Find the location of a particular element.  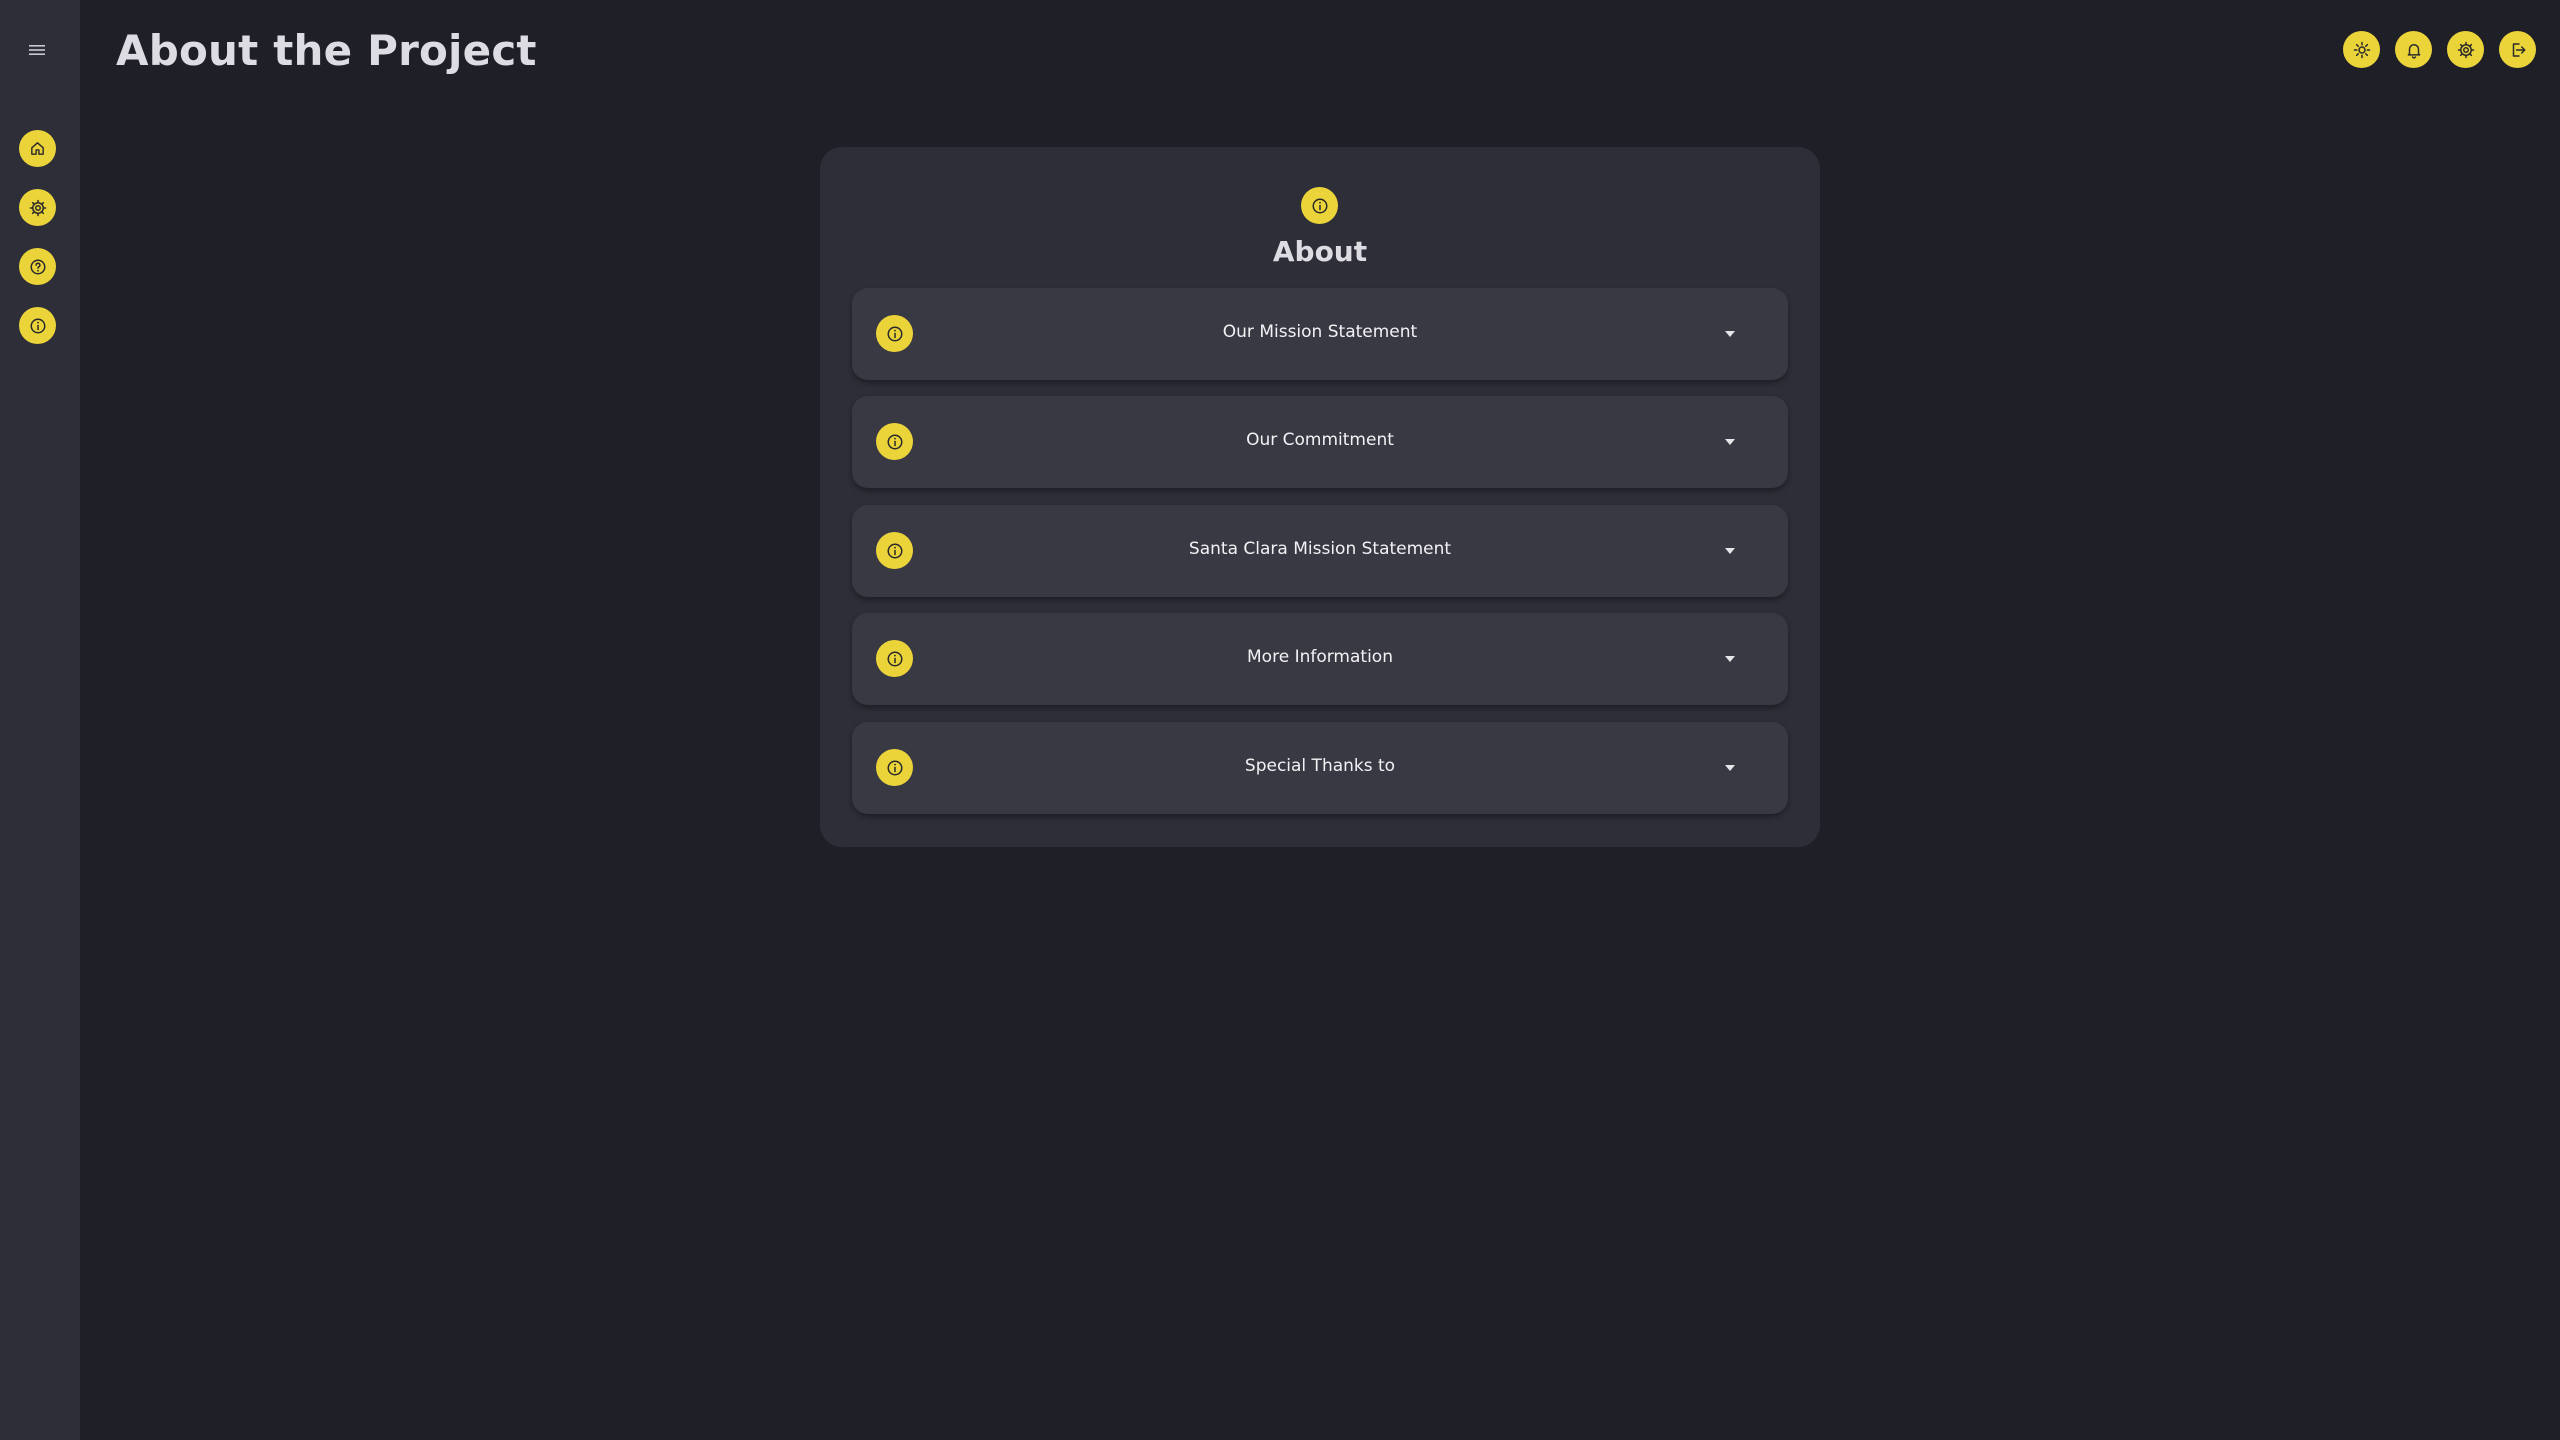

accordion-commitment: Our Commitment is located at coordinates (1320, 442).